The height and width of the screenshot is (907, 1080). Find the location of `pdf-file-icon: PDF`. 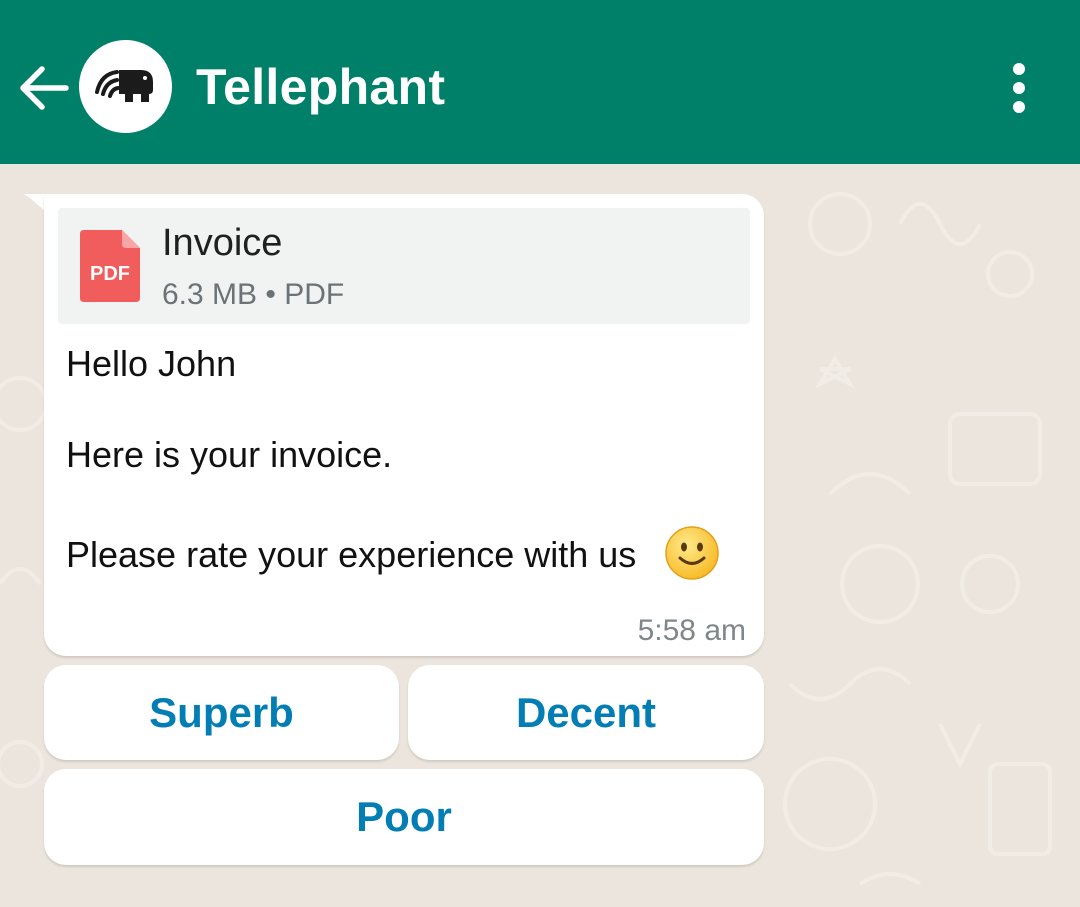

pdf-file-icon: PDF is located at coordinates (110, 266).